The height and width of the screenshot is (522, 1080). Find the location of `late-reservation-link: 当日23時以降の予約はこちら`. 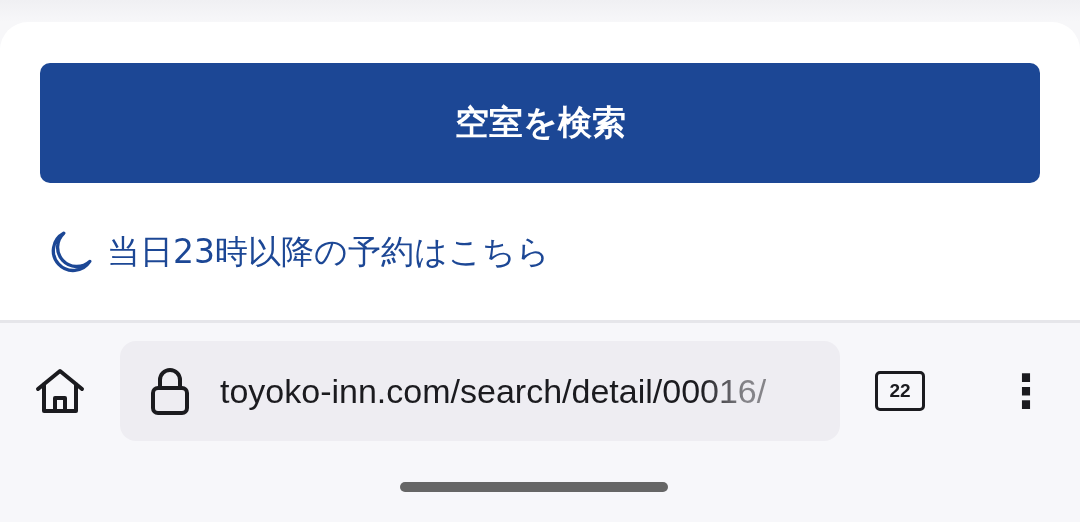

late-reservation-link: 当日23時以降の予約はこちら is located at coordinates (328, 252).